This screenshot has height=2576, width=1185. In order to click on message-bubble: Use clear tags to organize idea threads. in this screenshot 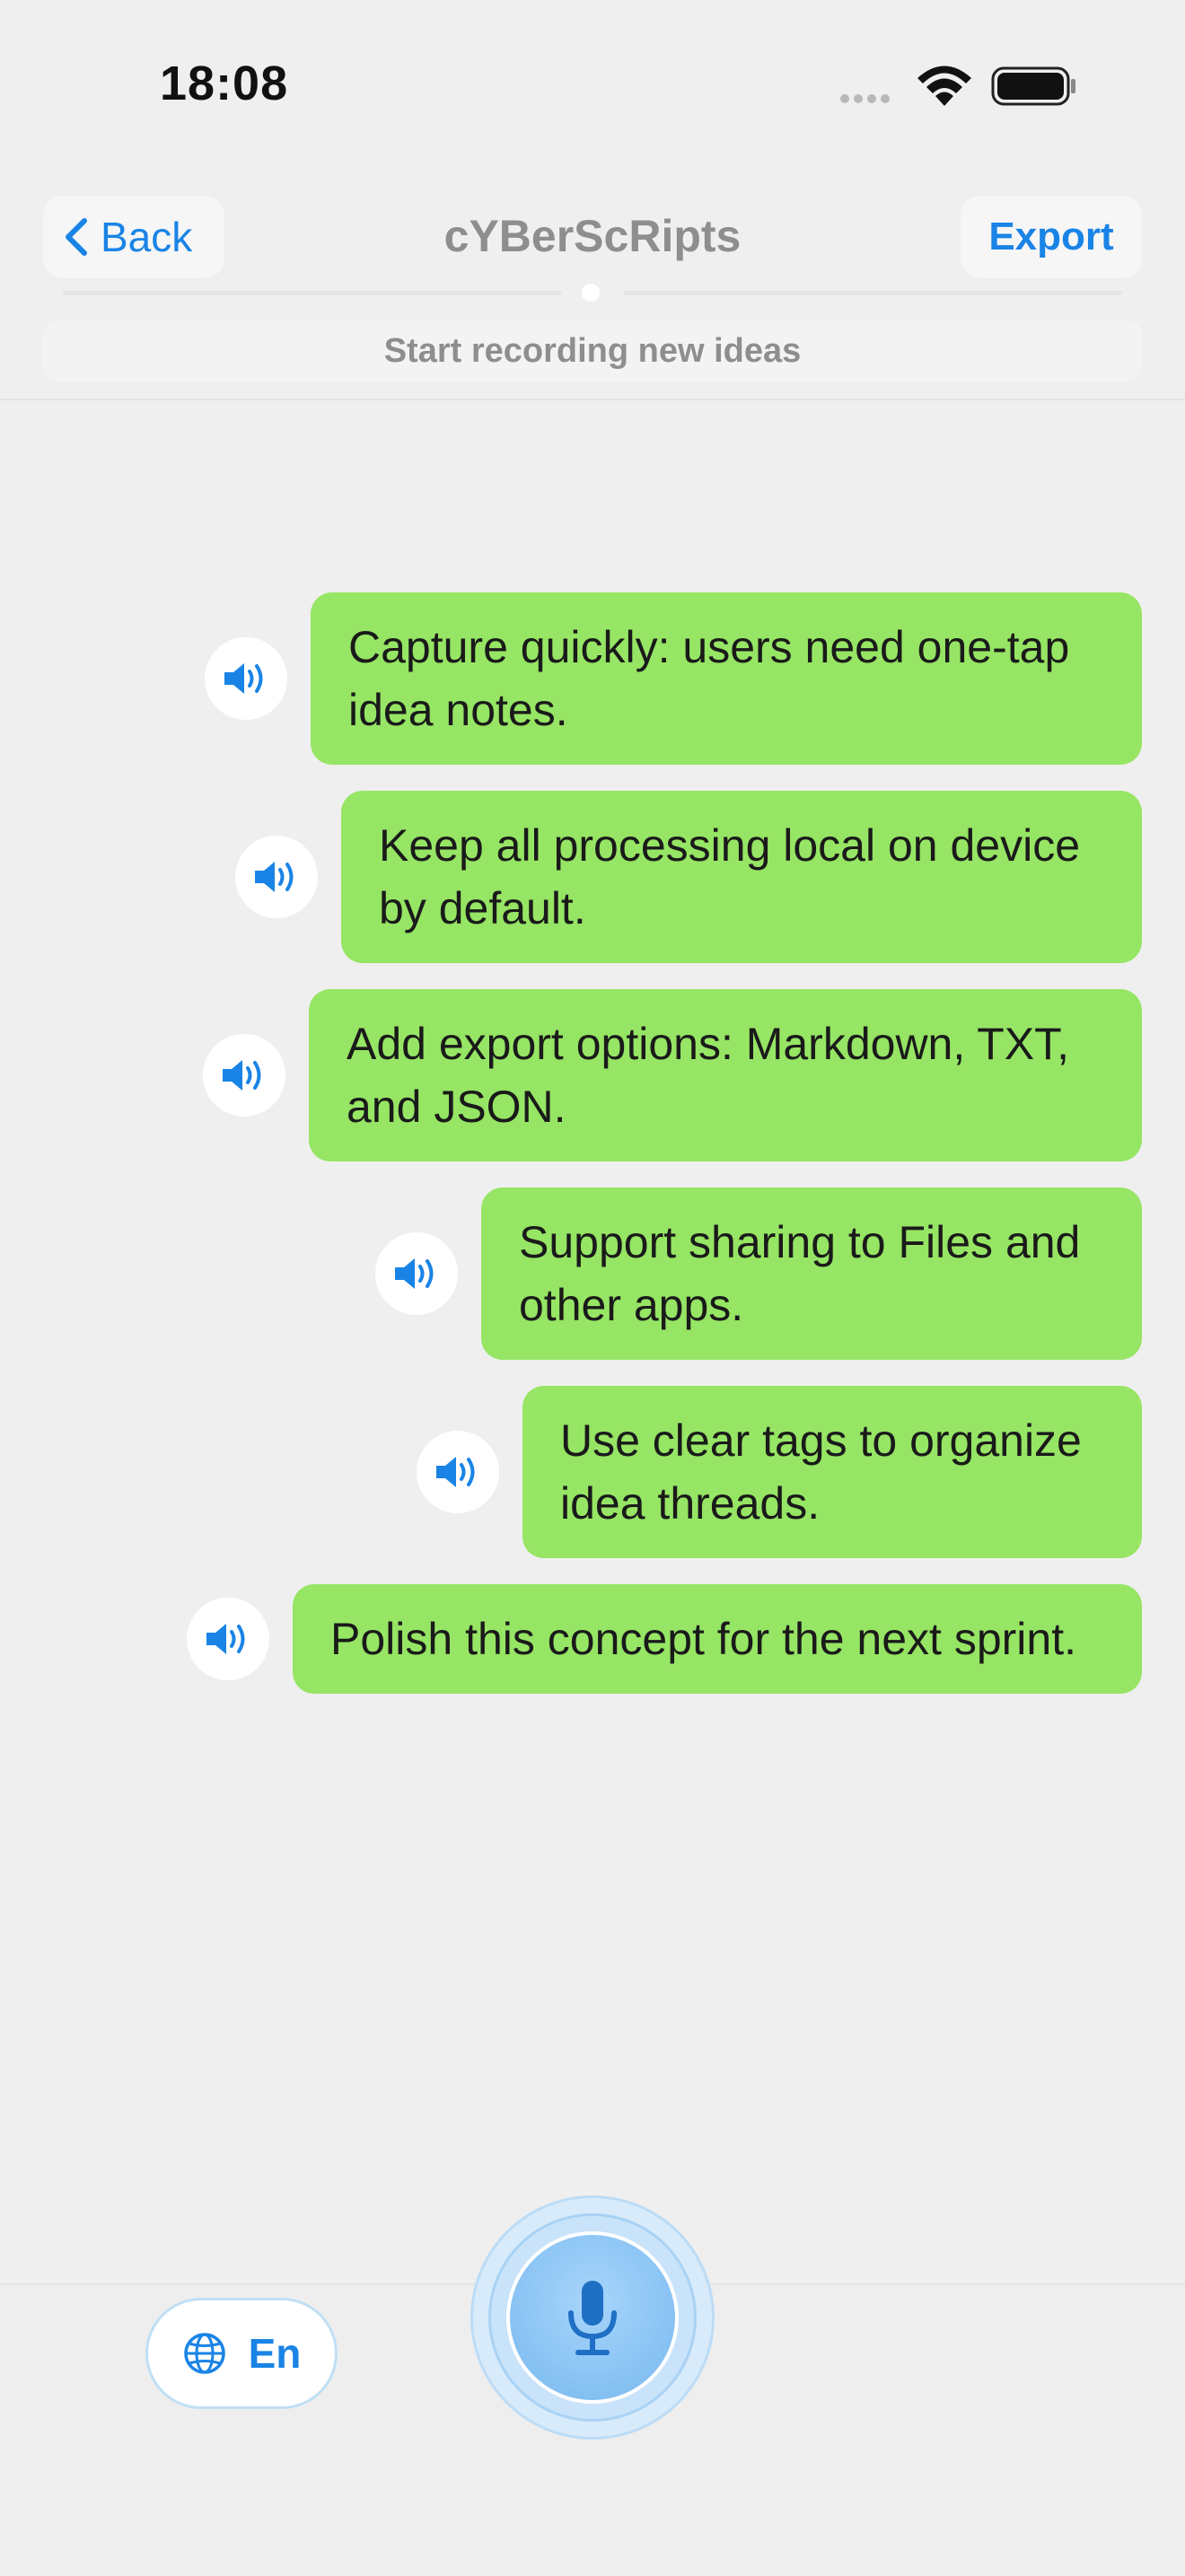, I will do `click(832, 1472)`.